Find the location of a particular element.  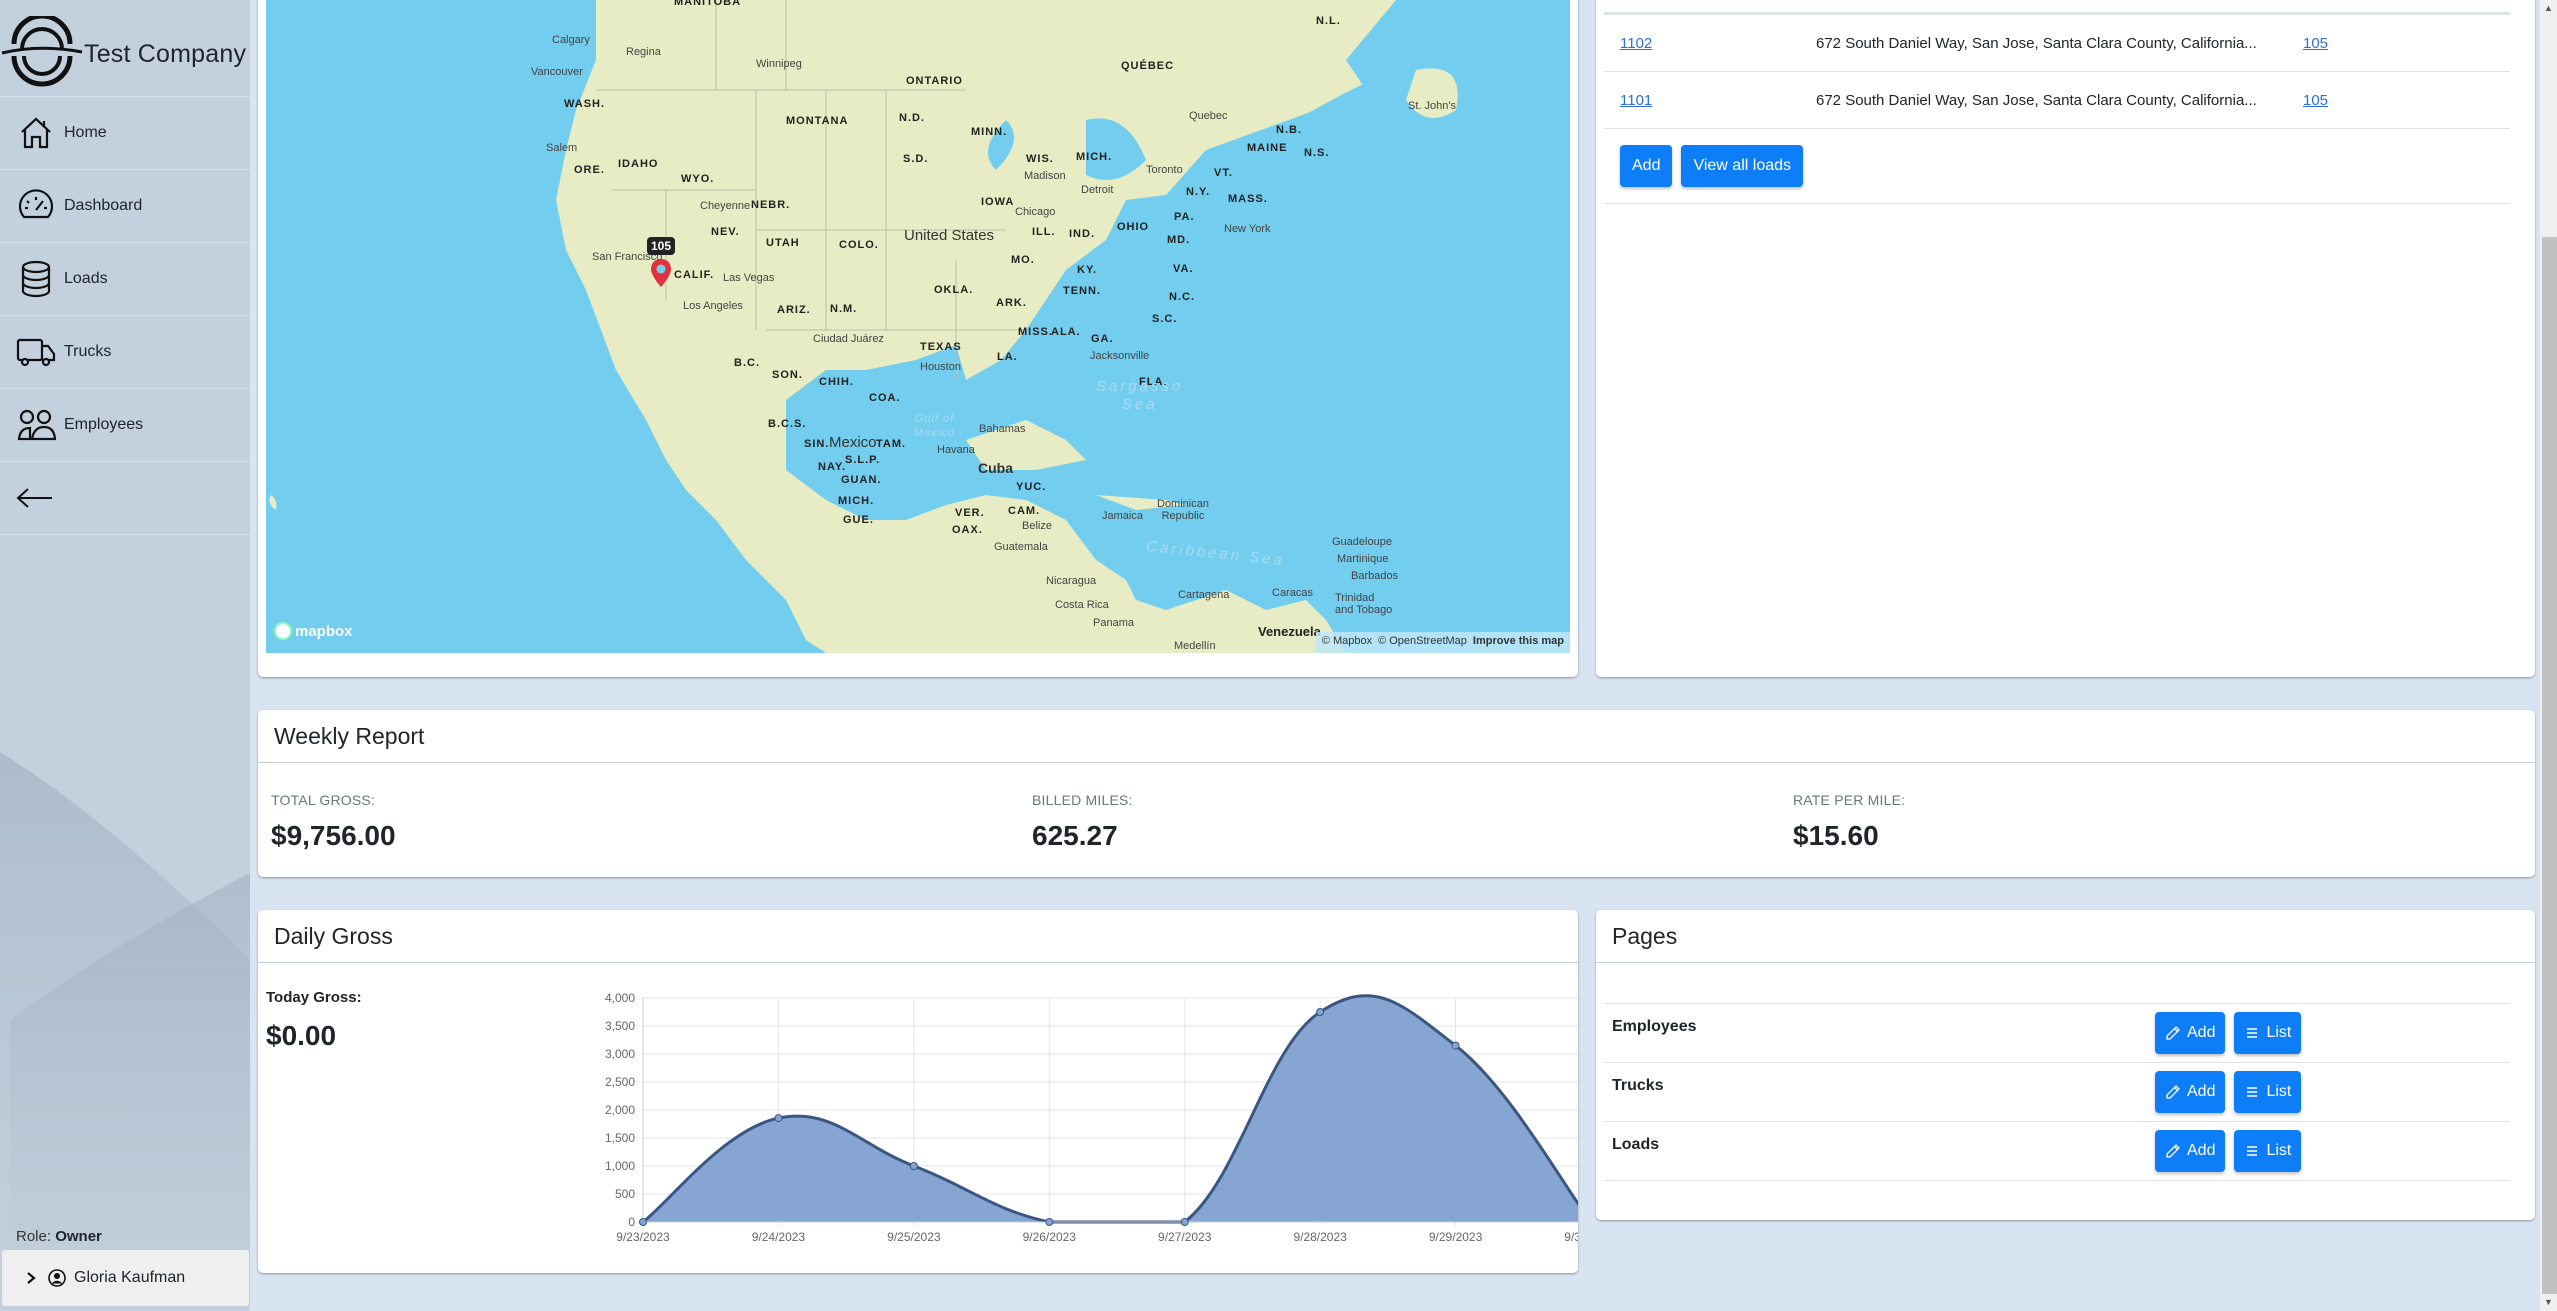

load-id-link: 1102 is located at coordinates (1636, 43).